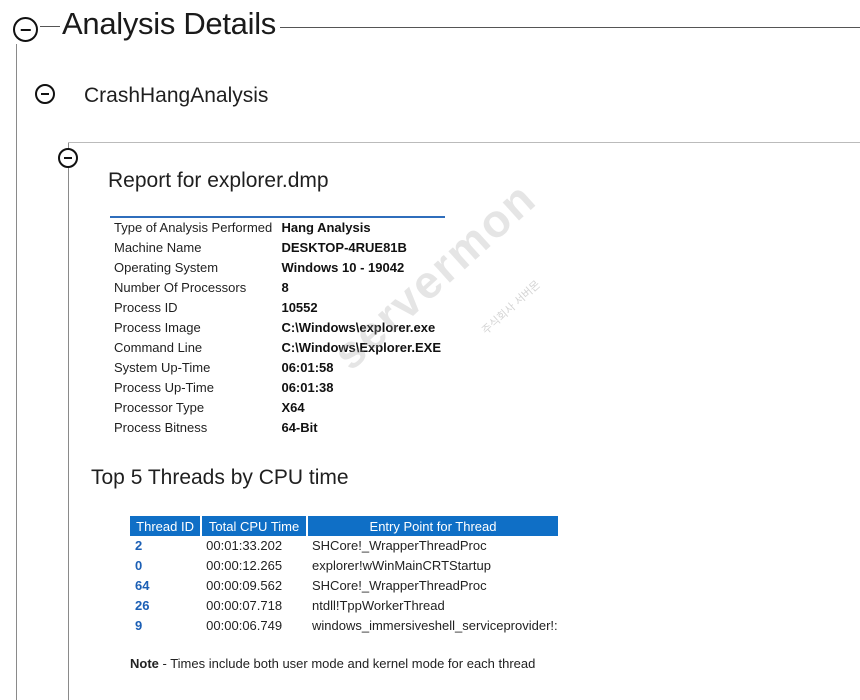 The image size is (860, 700). Describe the element at coordinates (139, 545) in the screenshot. I see `thread-id-cell: 2` at that location.